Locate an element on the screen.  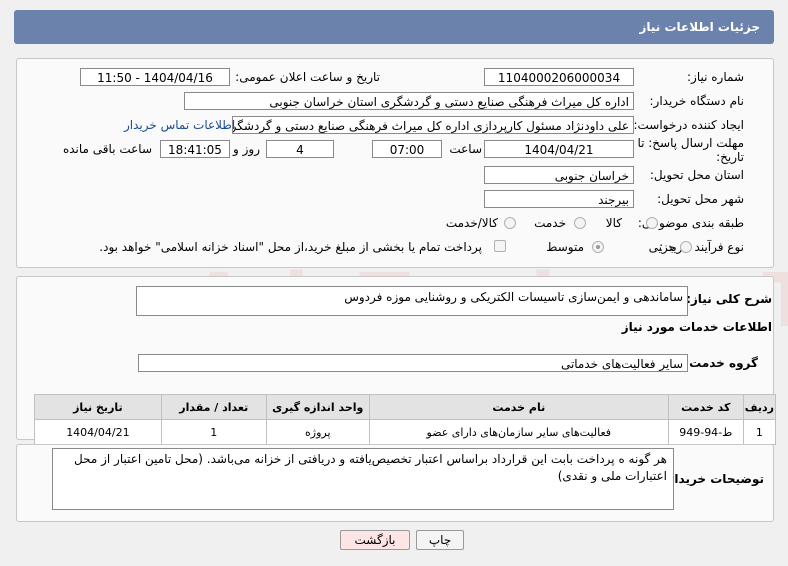
treasury-payment-checkbox is located at coordinates (500, 246).